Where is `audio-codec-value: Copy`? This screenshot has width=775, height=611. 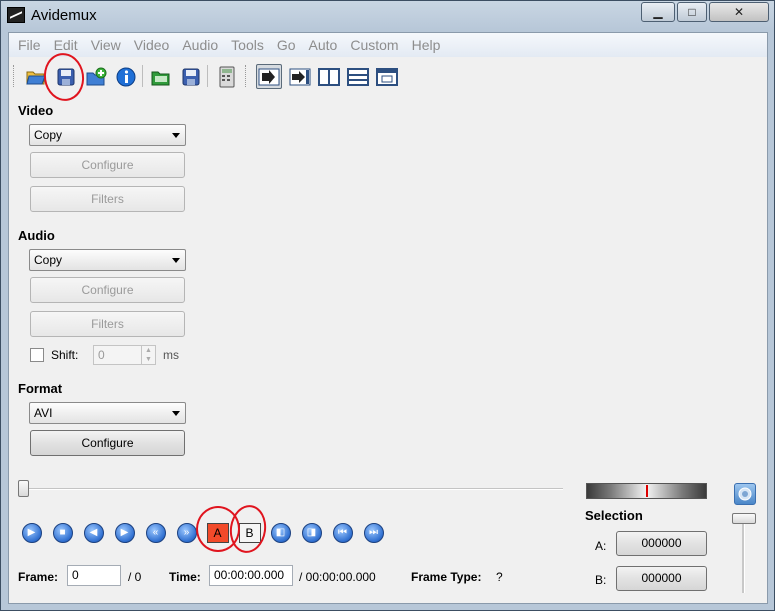
audio-codec-value: Copy is located at coordinates (48, 260).